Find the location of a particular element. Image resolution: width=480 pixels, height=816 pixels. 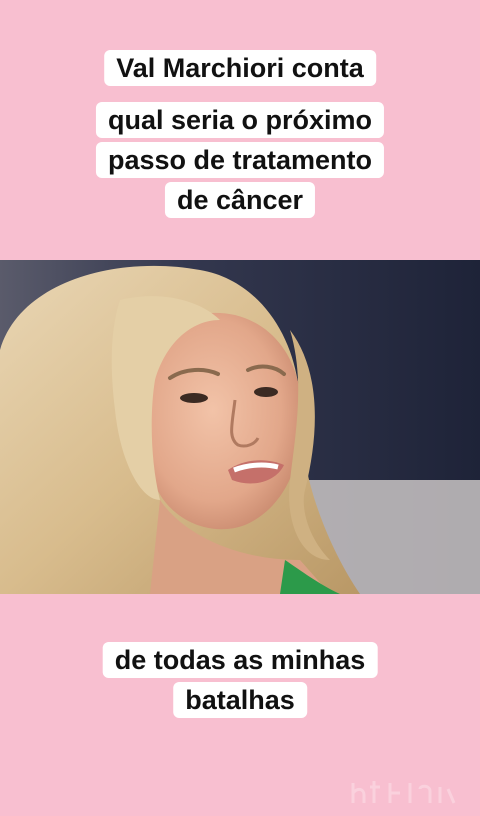

top-caption-line-1: Val Marchiori conta is located at coordinates (240, 68).